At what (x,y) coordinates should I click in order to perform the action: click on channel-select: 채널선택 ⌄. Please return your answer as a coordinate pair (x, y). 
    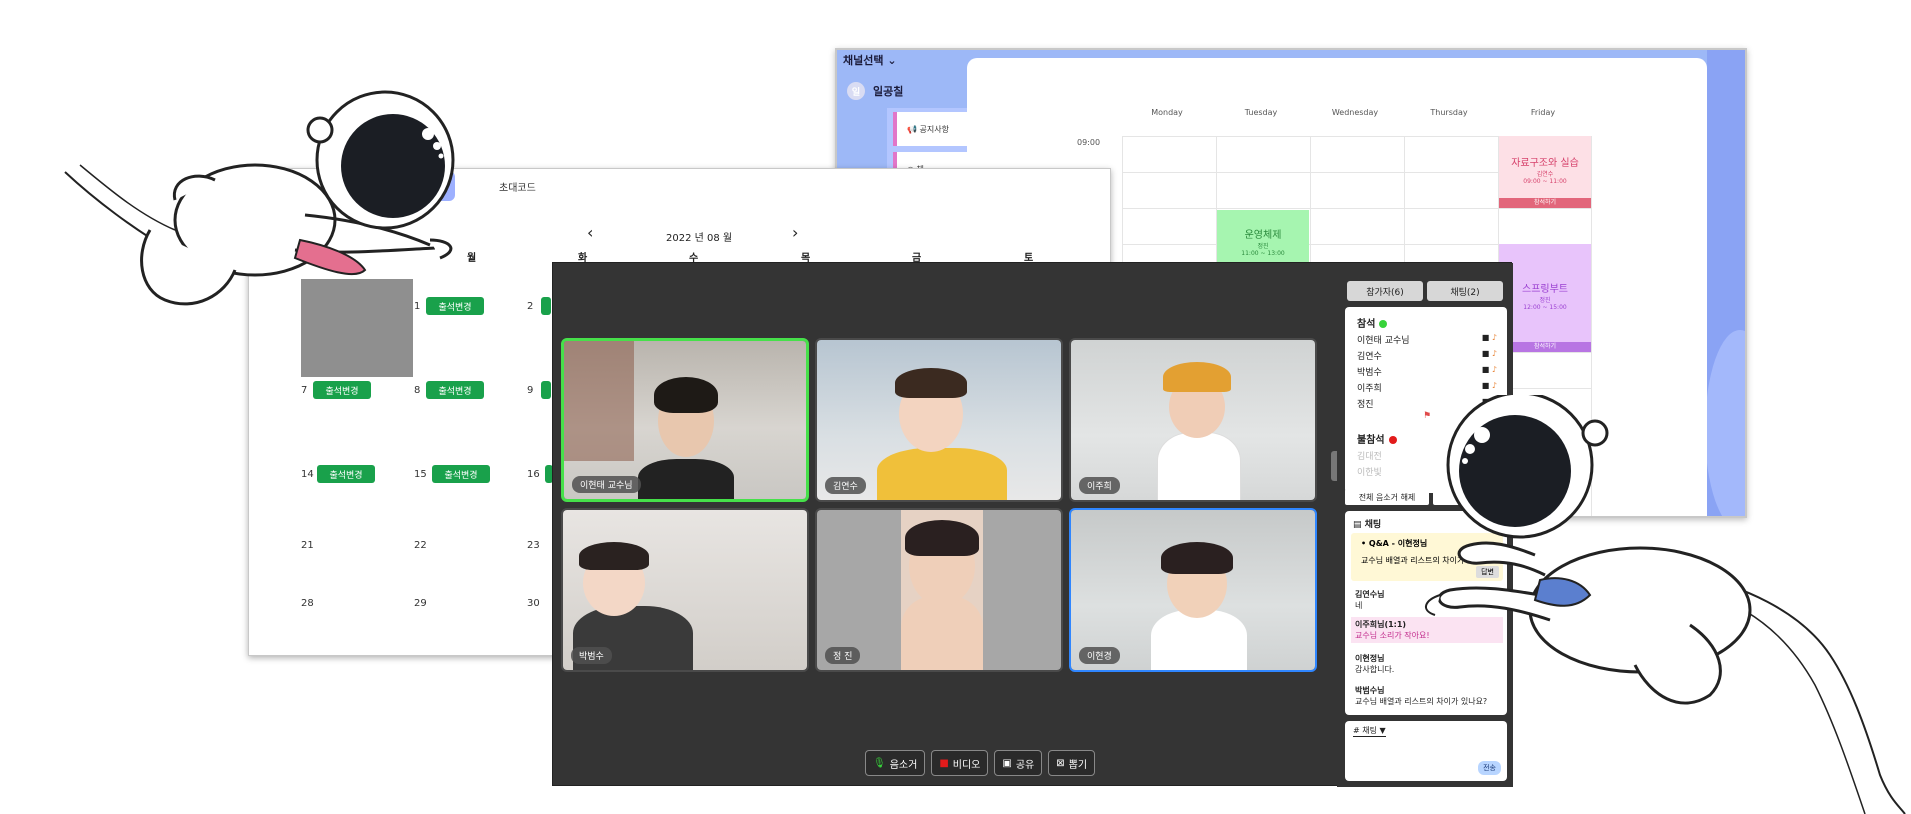
    Looking at the image, I should click on (870, 60).